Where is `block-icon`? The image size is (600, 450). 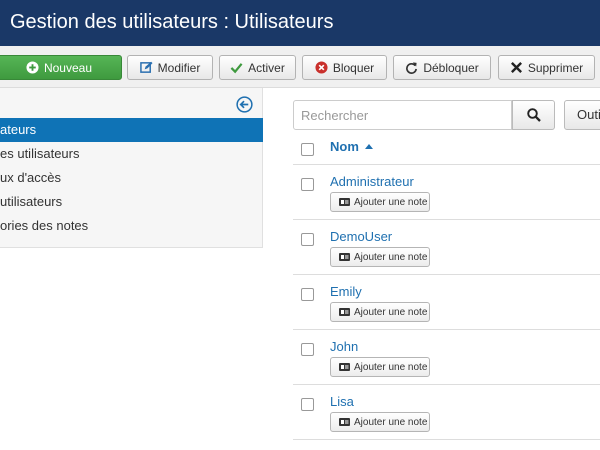
block-icon is located at coordinates (321, 67).